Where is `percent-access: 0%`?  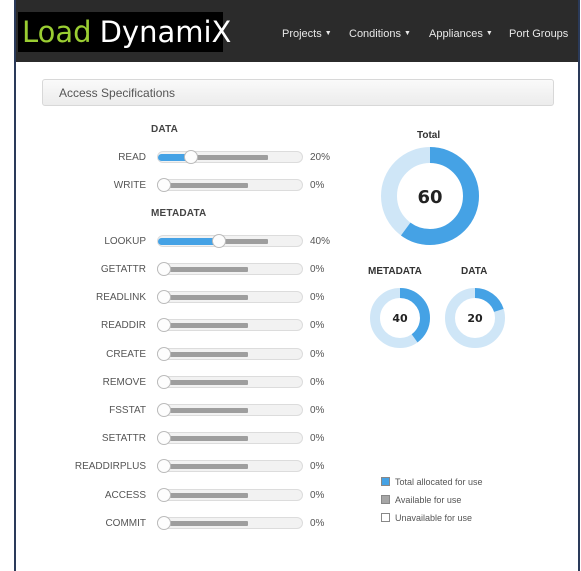 percent-access: 0% is located at coordinates (317, 495).